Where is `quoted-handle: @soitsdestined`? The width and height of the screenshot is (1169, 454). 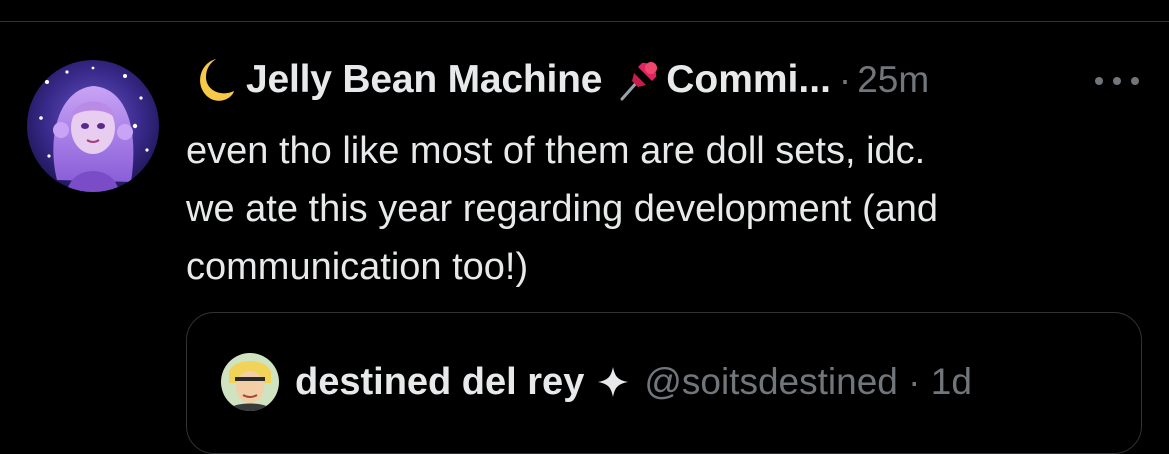
quoted-handle: @soitsdestined is located at coordinates (771, 381).